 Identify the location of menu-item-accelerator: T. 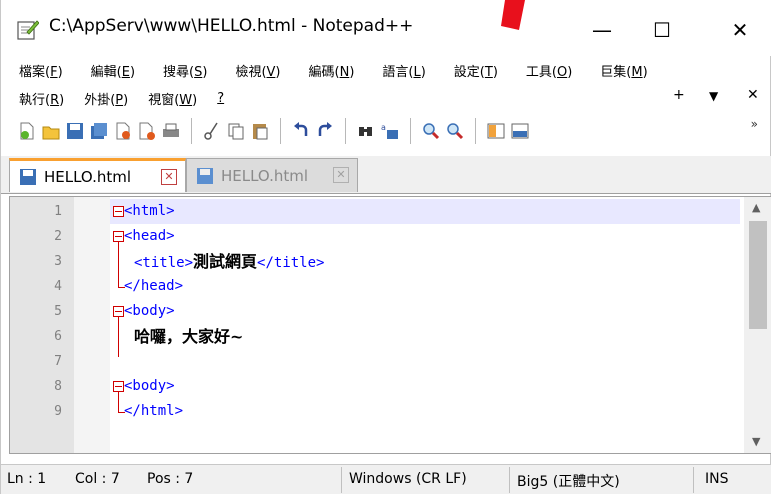
(488, 72).